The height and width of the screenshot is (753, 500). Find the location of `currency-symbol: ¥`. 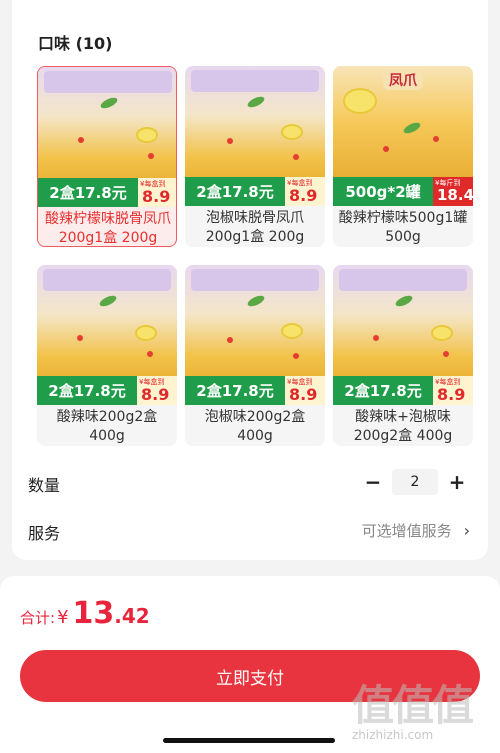

currency-symbol: ¥ is located at coordinates (63, 617).